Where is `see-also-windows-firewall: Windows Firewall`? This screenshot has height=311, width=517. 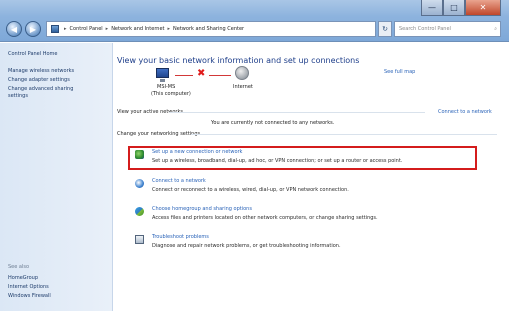
see-also-windows-firewall: Windows Firewall is located at coordinates (29, 296).